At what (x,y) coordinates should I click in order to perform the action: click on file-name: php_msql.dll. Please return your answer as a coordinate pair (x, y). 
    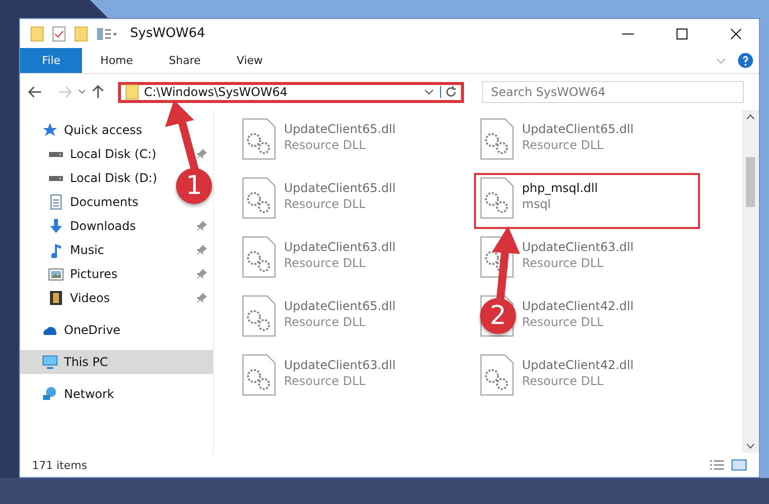
    Looking at the image, I should click on (560, 188).